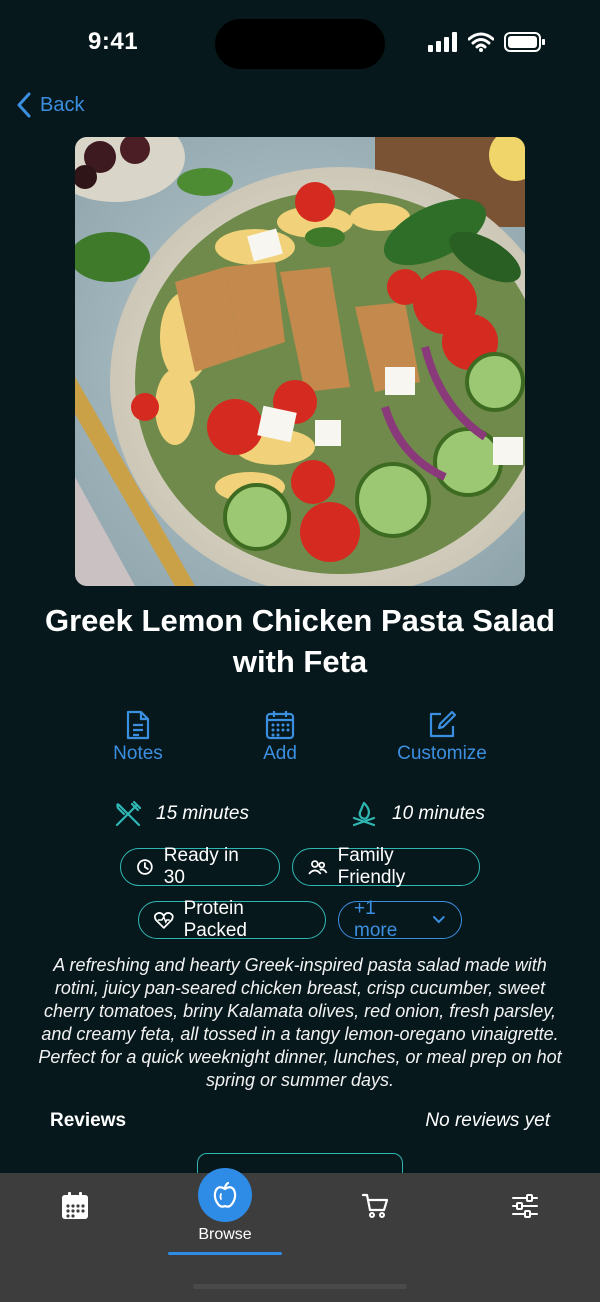  What do you see at coordinates (62, 104) in the screenshot?
I see `back-label: Back` at bounding box center [62, 104].